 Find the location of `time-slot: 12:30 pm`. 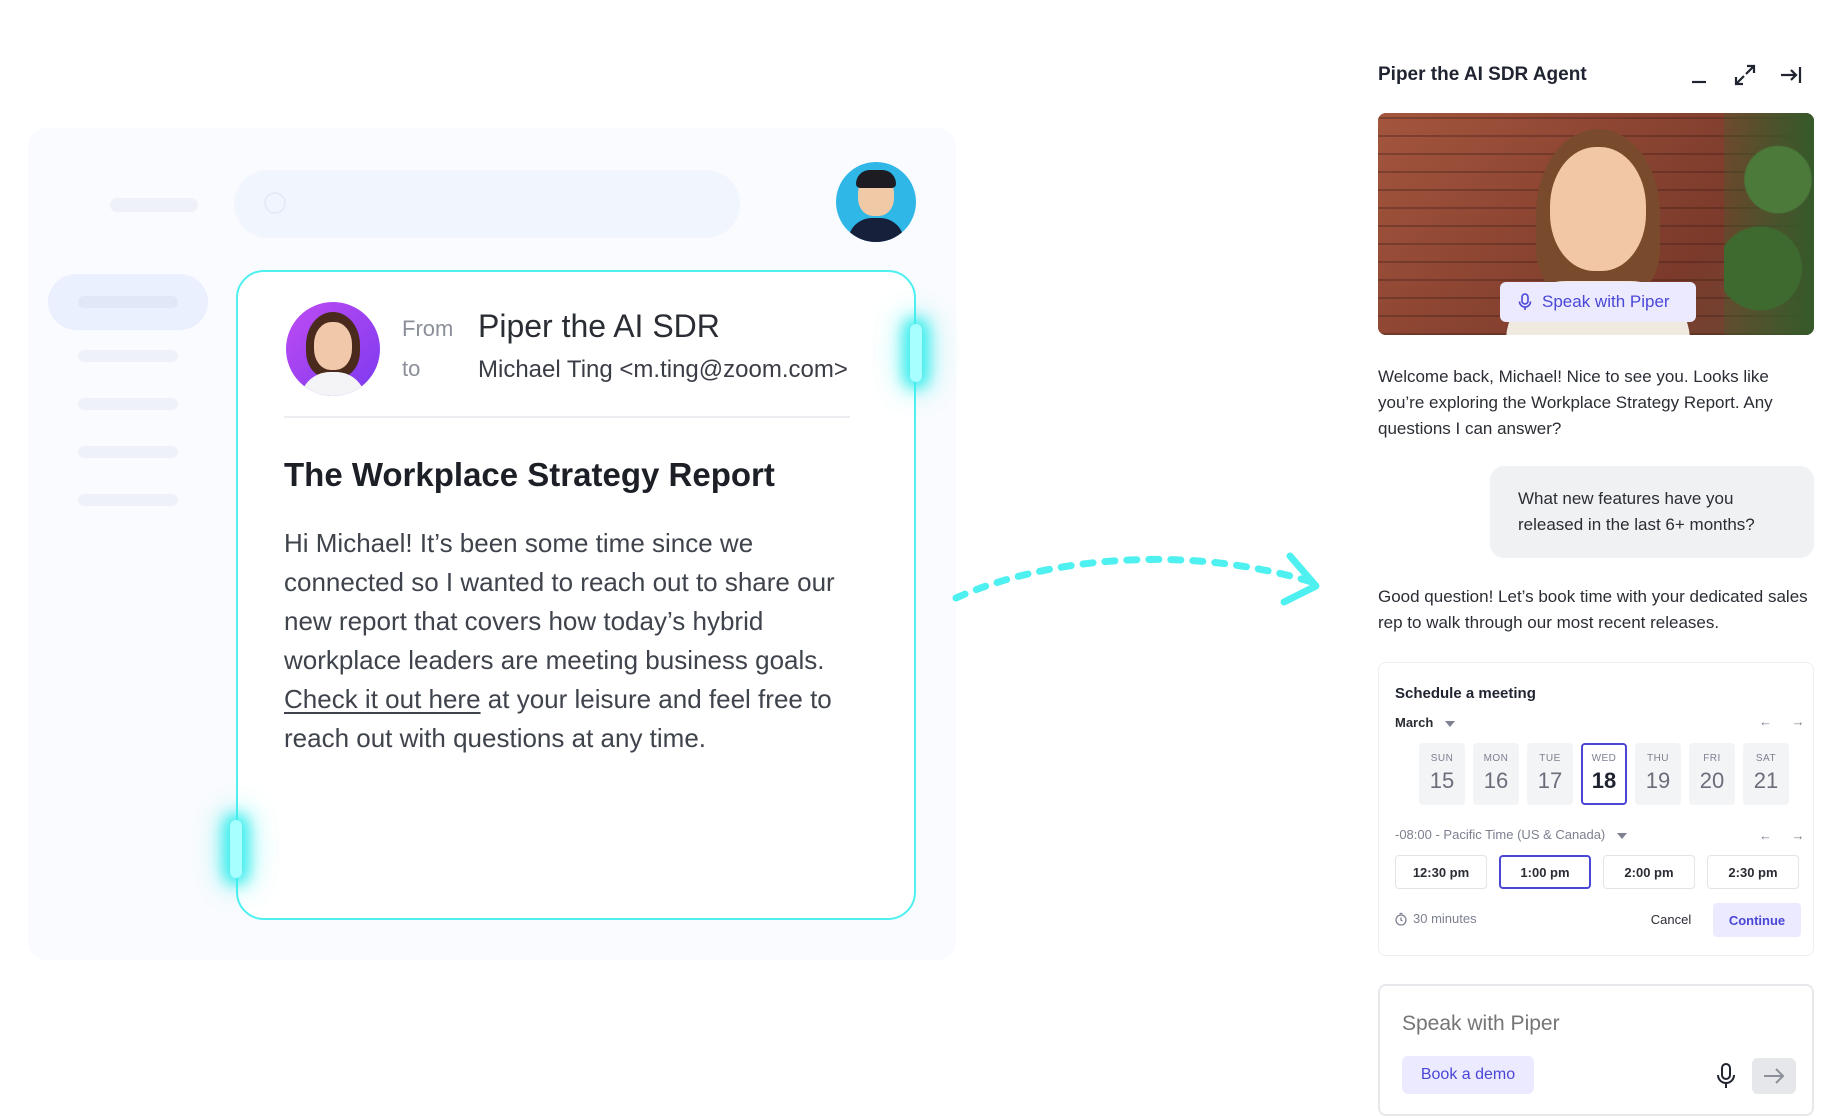

time-slot: 12:30 pm is located at coordinates (1441, 872).